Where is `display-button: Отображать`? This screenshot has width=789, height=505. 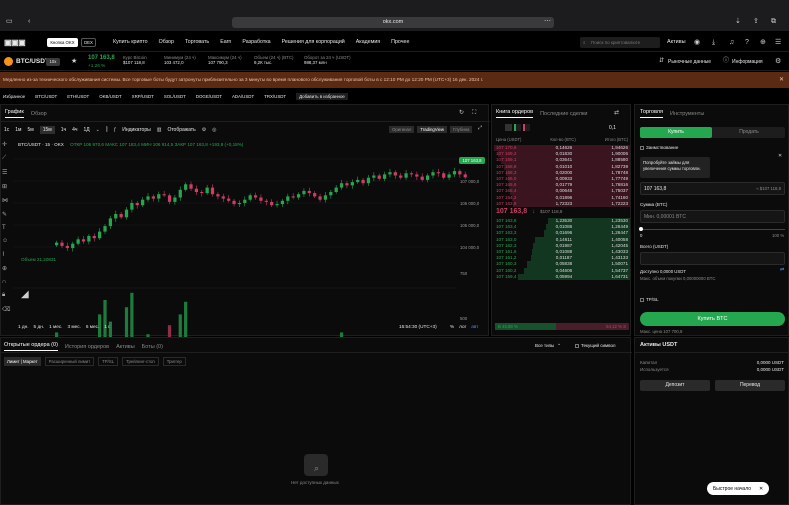
display-button: Отображать is located at coordinates (181, 130).